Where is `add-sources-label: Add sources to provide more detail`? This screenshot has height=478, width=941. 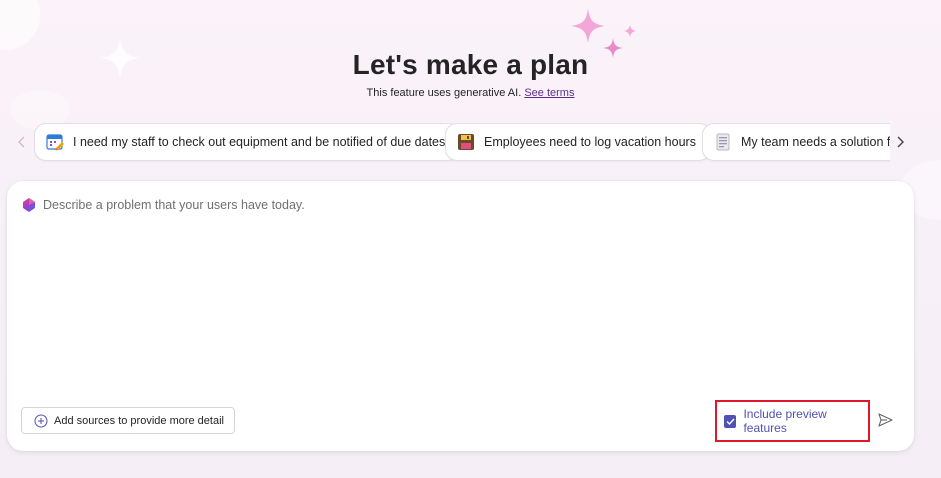 add-sources-label: Add sources to provide more detail is located at coordinates (139, 420).